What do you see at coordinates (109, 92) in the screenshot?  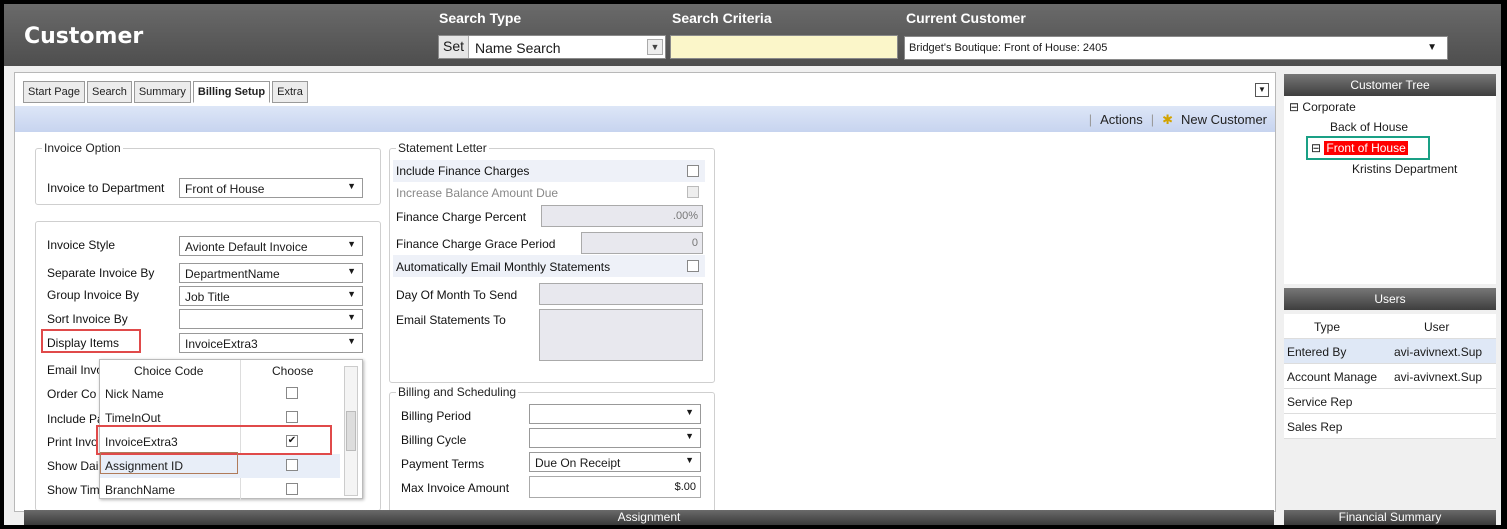 I see `tab-search: Search` at bounding box center [109, 92].